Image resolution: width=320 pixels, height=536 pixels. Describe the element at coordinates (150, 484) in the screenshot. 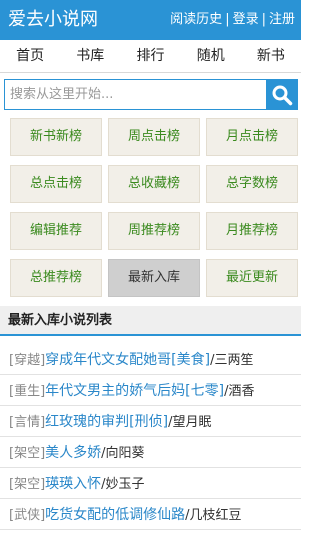

I see `list-item: [架空]瑛瑛入怀/妙玉子` at that location.